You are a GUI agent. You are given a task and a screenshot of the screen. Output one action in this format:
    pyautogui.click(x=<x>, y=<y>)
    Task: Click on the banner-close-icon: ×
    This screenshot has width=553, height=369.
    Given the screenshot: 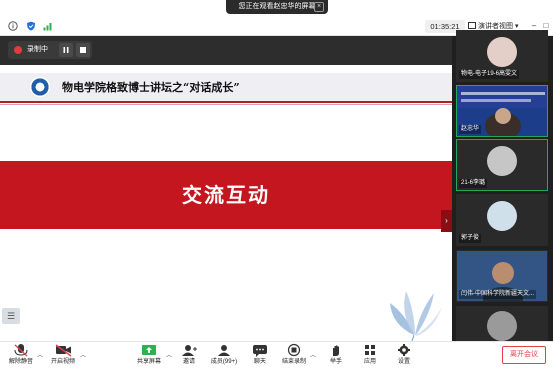 What is the action you would take?
    pyautogui.click(x=319, y=7)
    